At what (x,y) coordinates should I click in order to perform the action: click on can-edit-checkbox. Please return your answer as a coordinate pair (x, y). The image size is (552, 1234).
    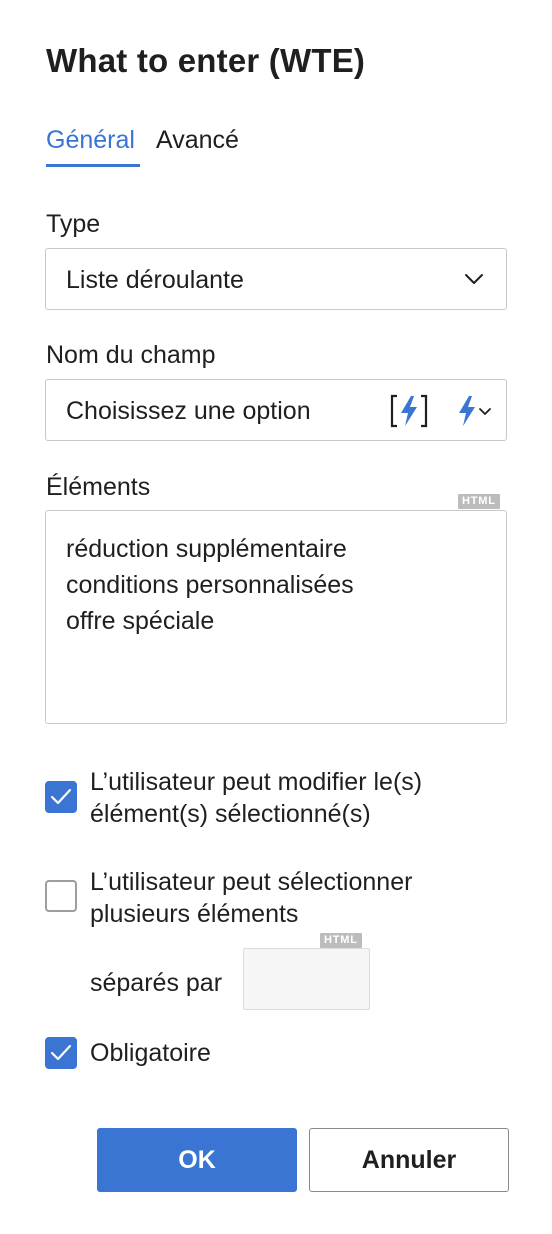
    Looking at the image, I should click on (61, 797).